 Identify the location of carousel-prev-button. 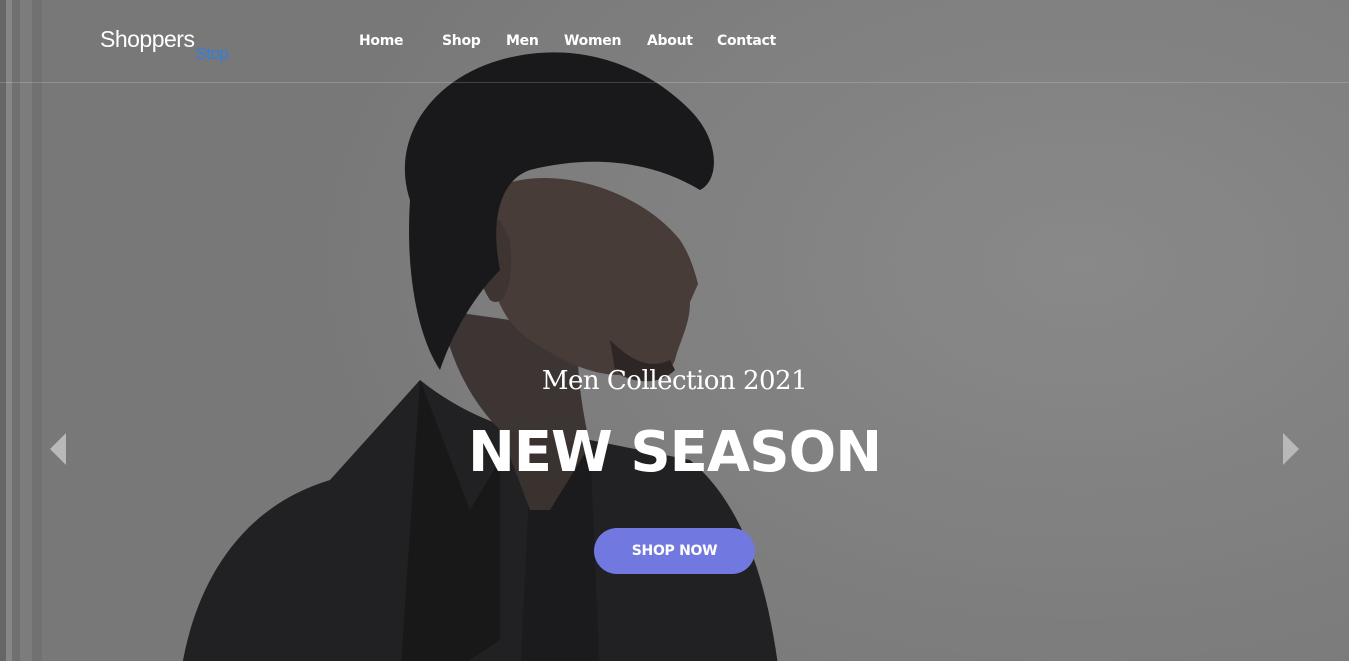
(58, 449).